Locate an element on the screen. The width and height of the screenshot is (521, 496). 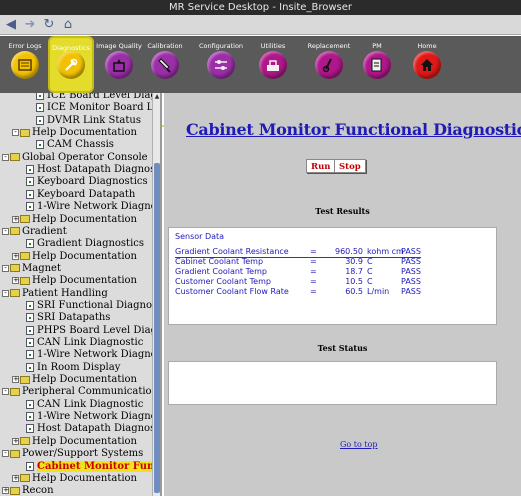
tree-item: PHPS Board Level Diagn is located at coordinates (82, 331).